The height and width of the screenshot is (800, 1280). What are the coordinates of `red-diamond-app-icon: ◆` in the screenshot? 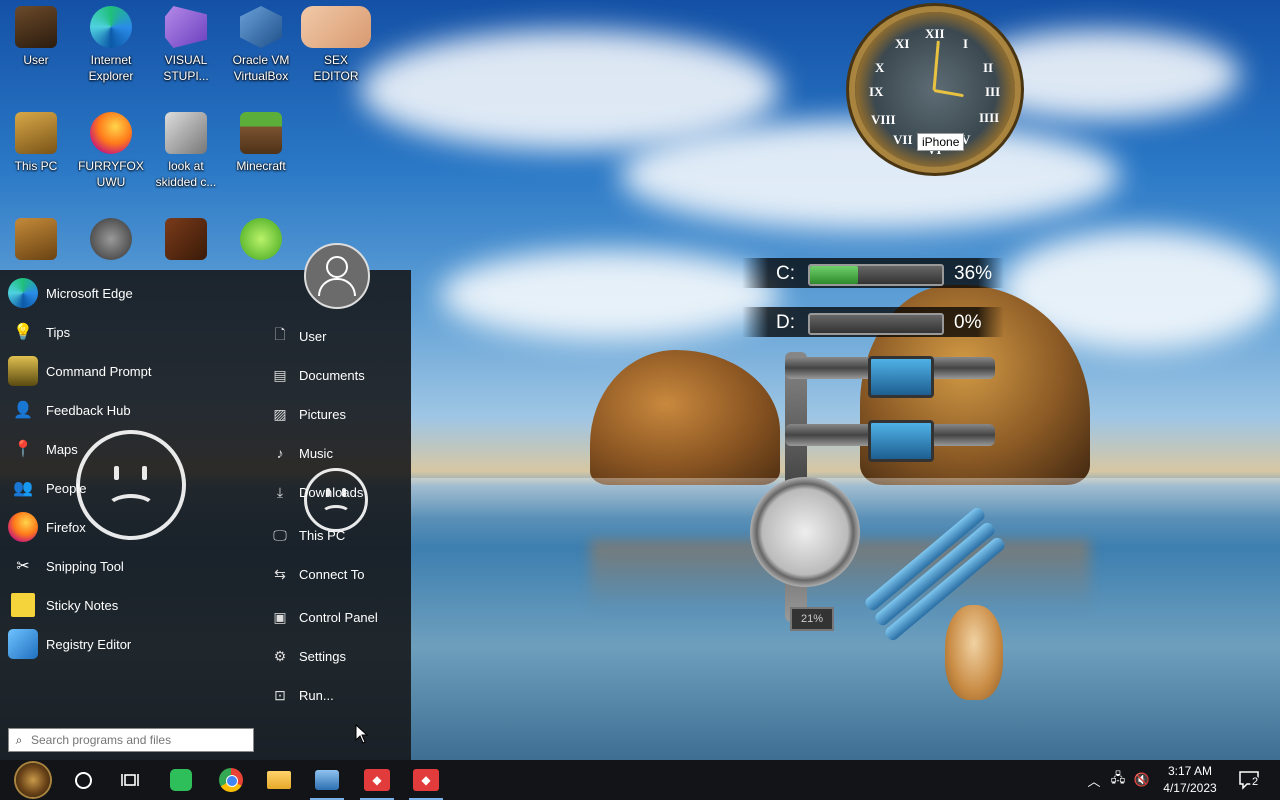 It's located at (377, 780).